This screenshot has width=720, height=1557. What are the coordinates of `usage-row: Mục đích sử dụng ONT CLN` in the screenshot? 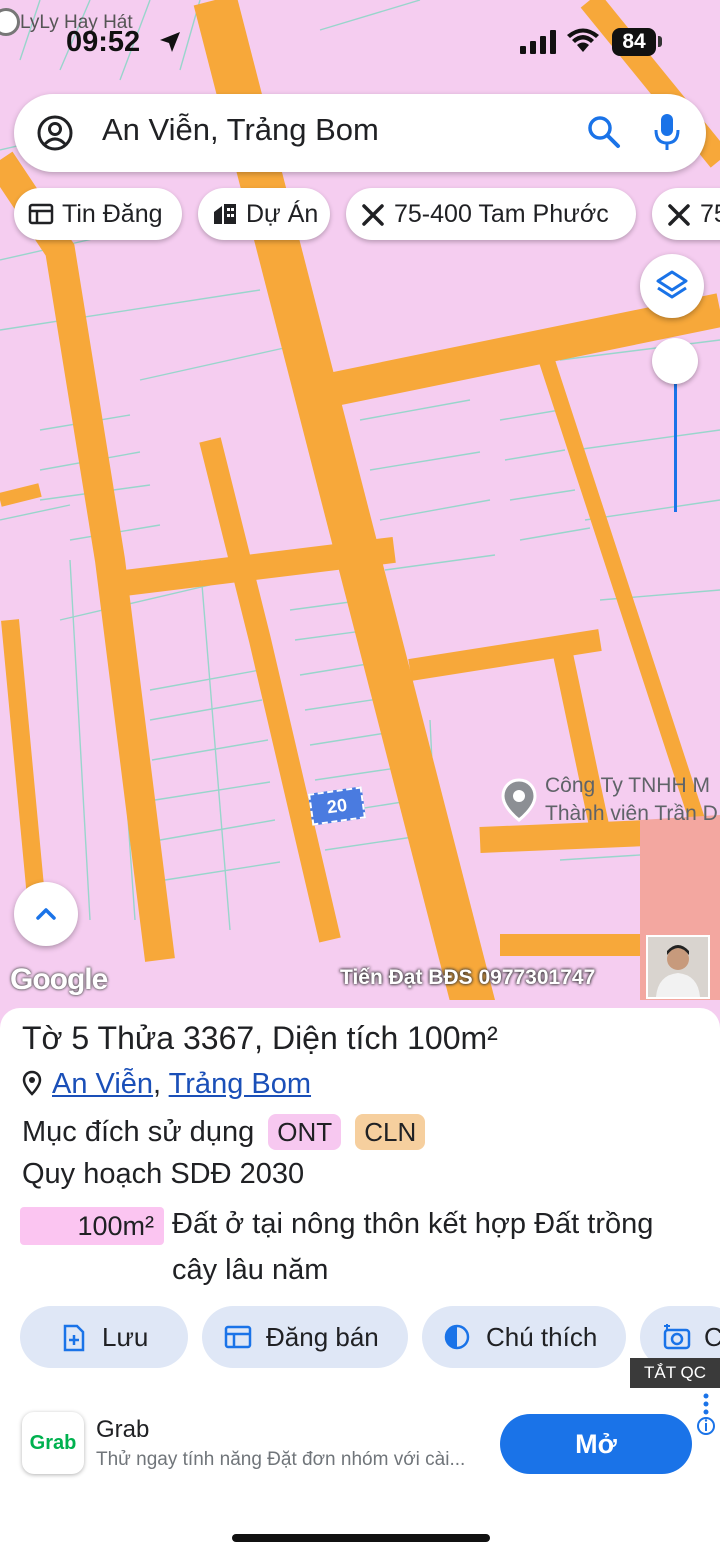 It's located at (224, 1132).